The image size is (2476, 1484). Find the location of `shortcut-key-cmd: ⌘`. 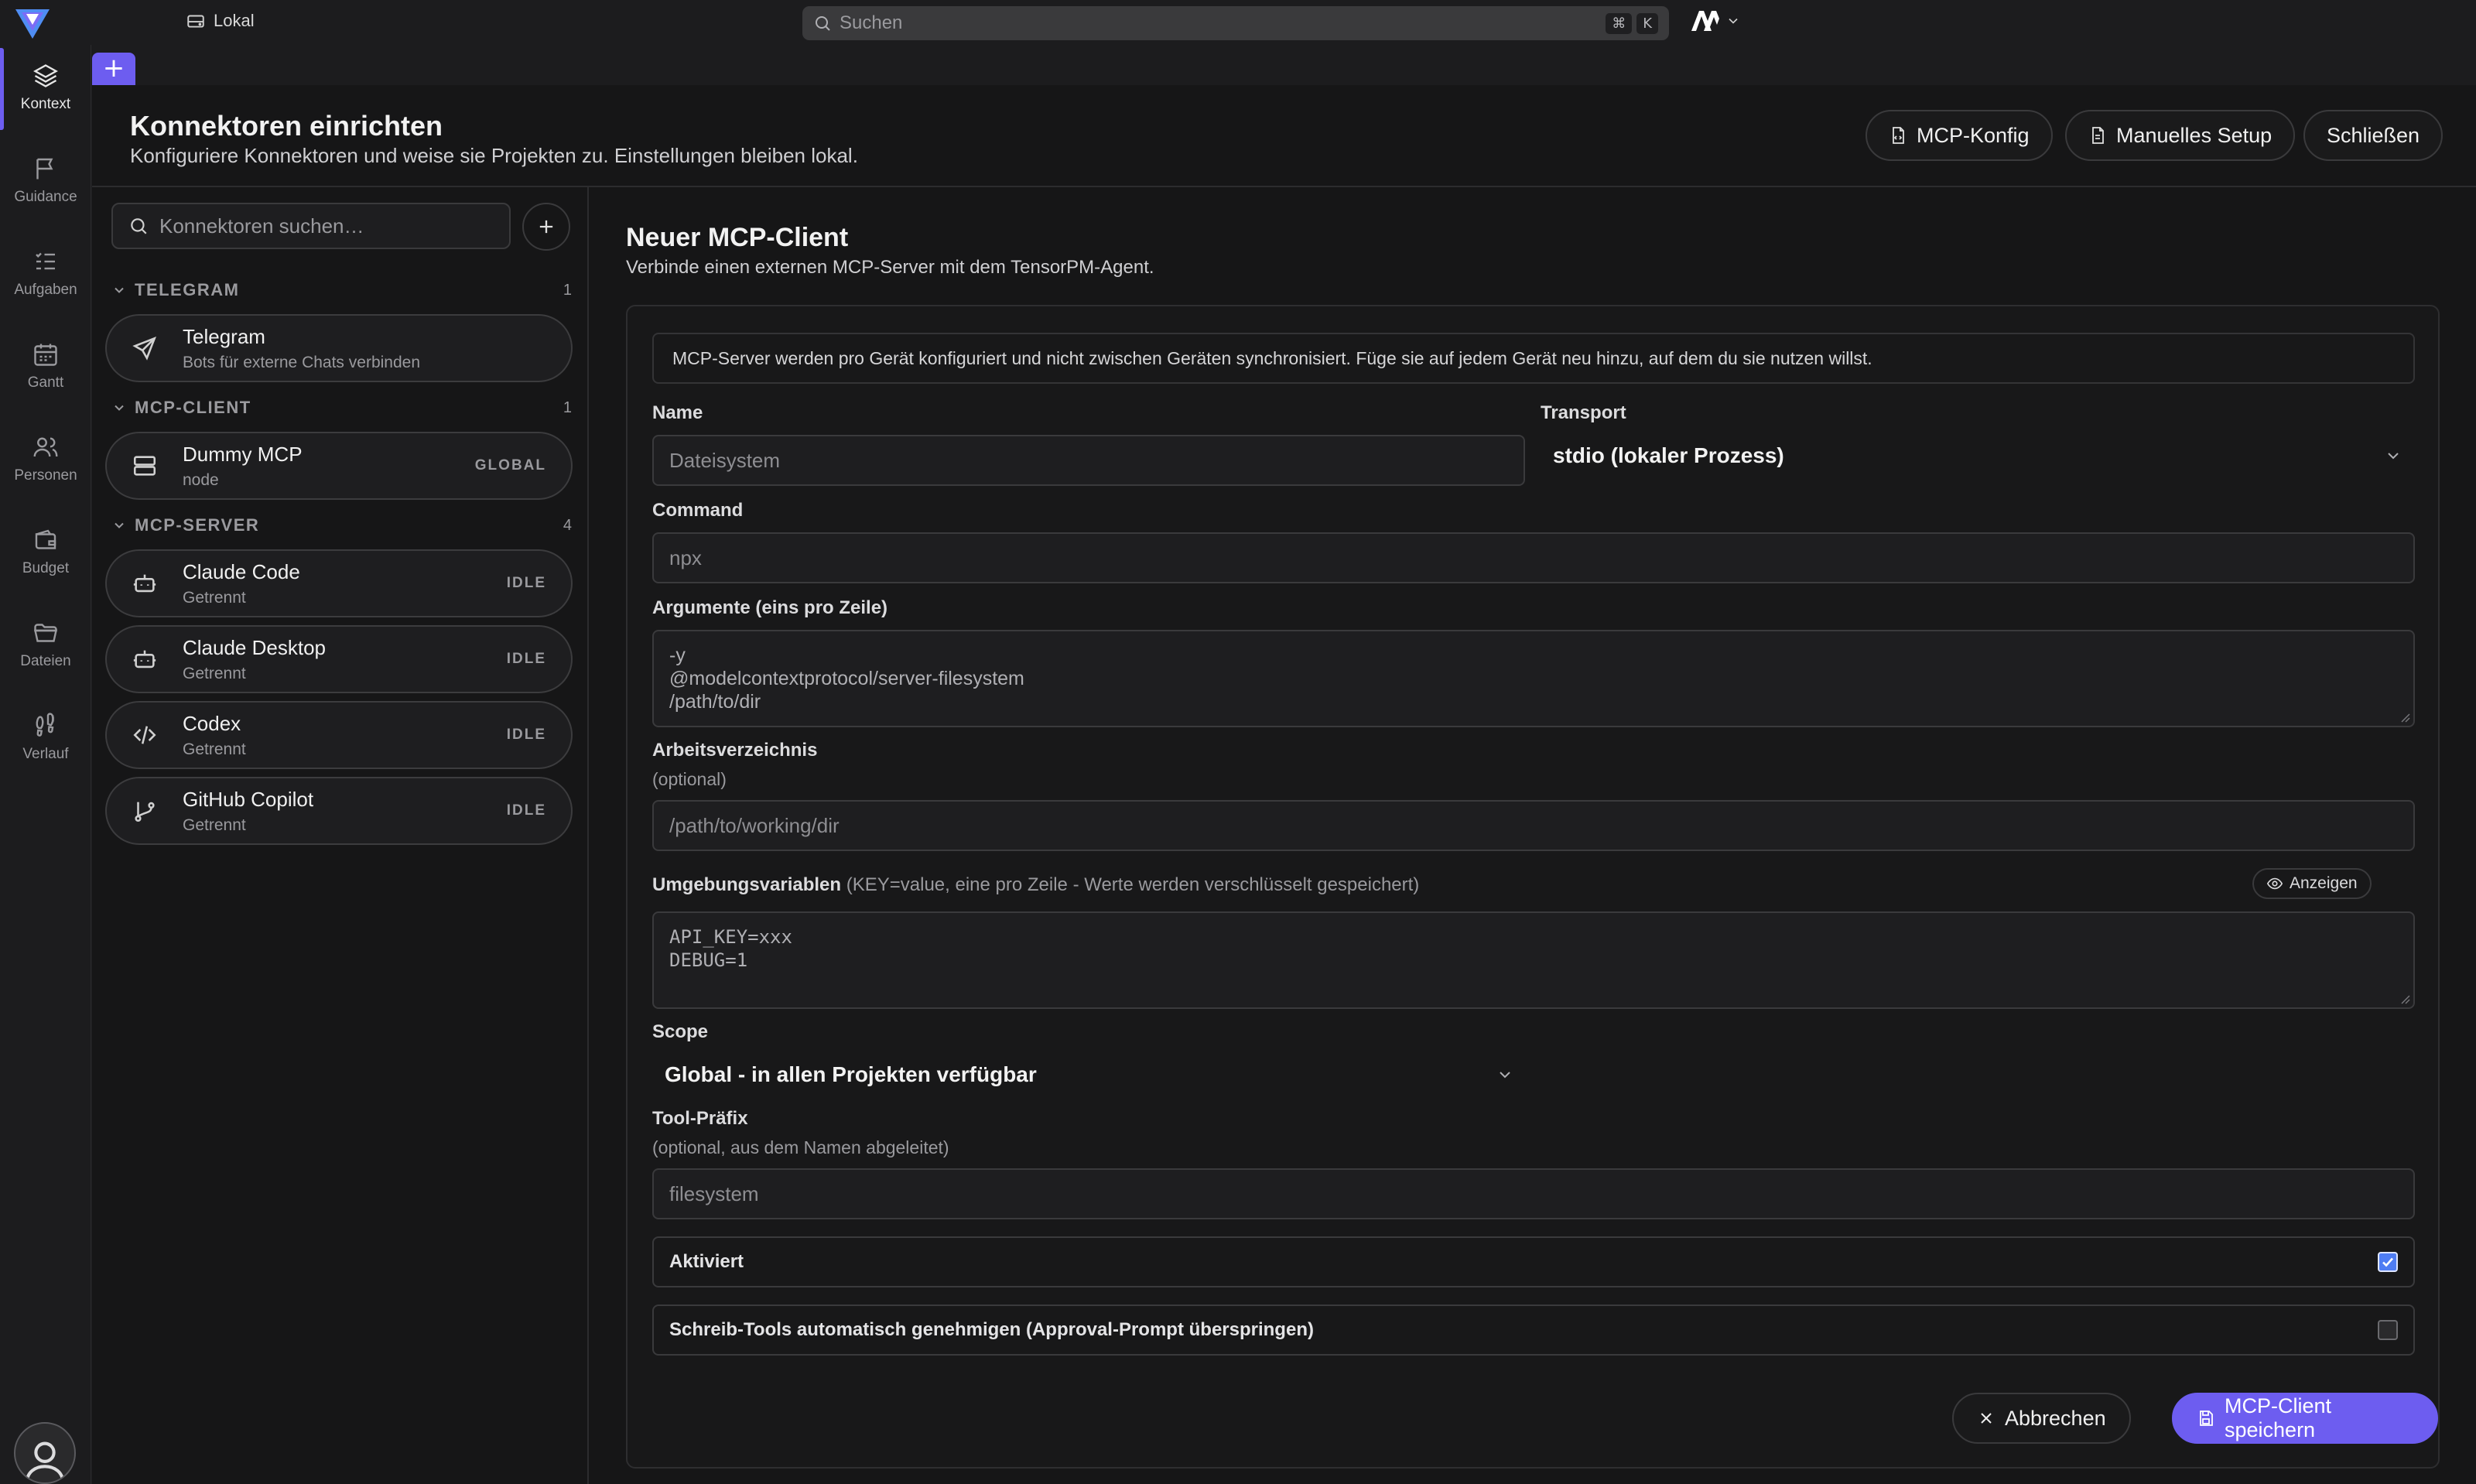

shortcut-key-cmd: ⌘ is located at coordinates (1620, 23).